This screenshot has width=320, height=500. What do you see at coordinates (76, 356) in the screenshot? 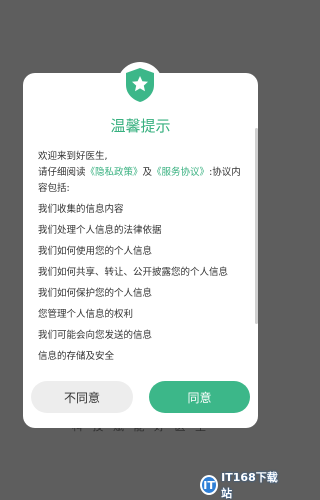
I see `list-item: 信息的存储及安全` at bounding box center [76, 356].